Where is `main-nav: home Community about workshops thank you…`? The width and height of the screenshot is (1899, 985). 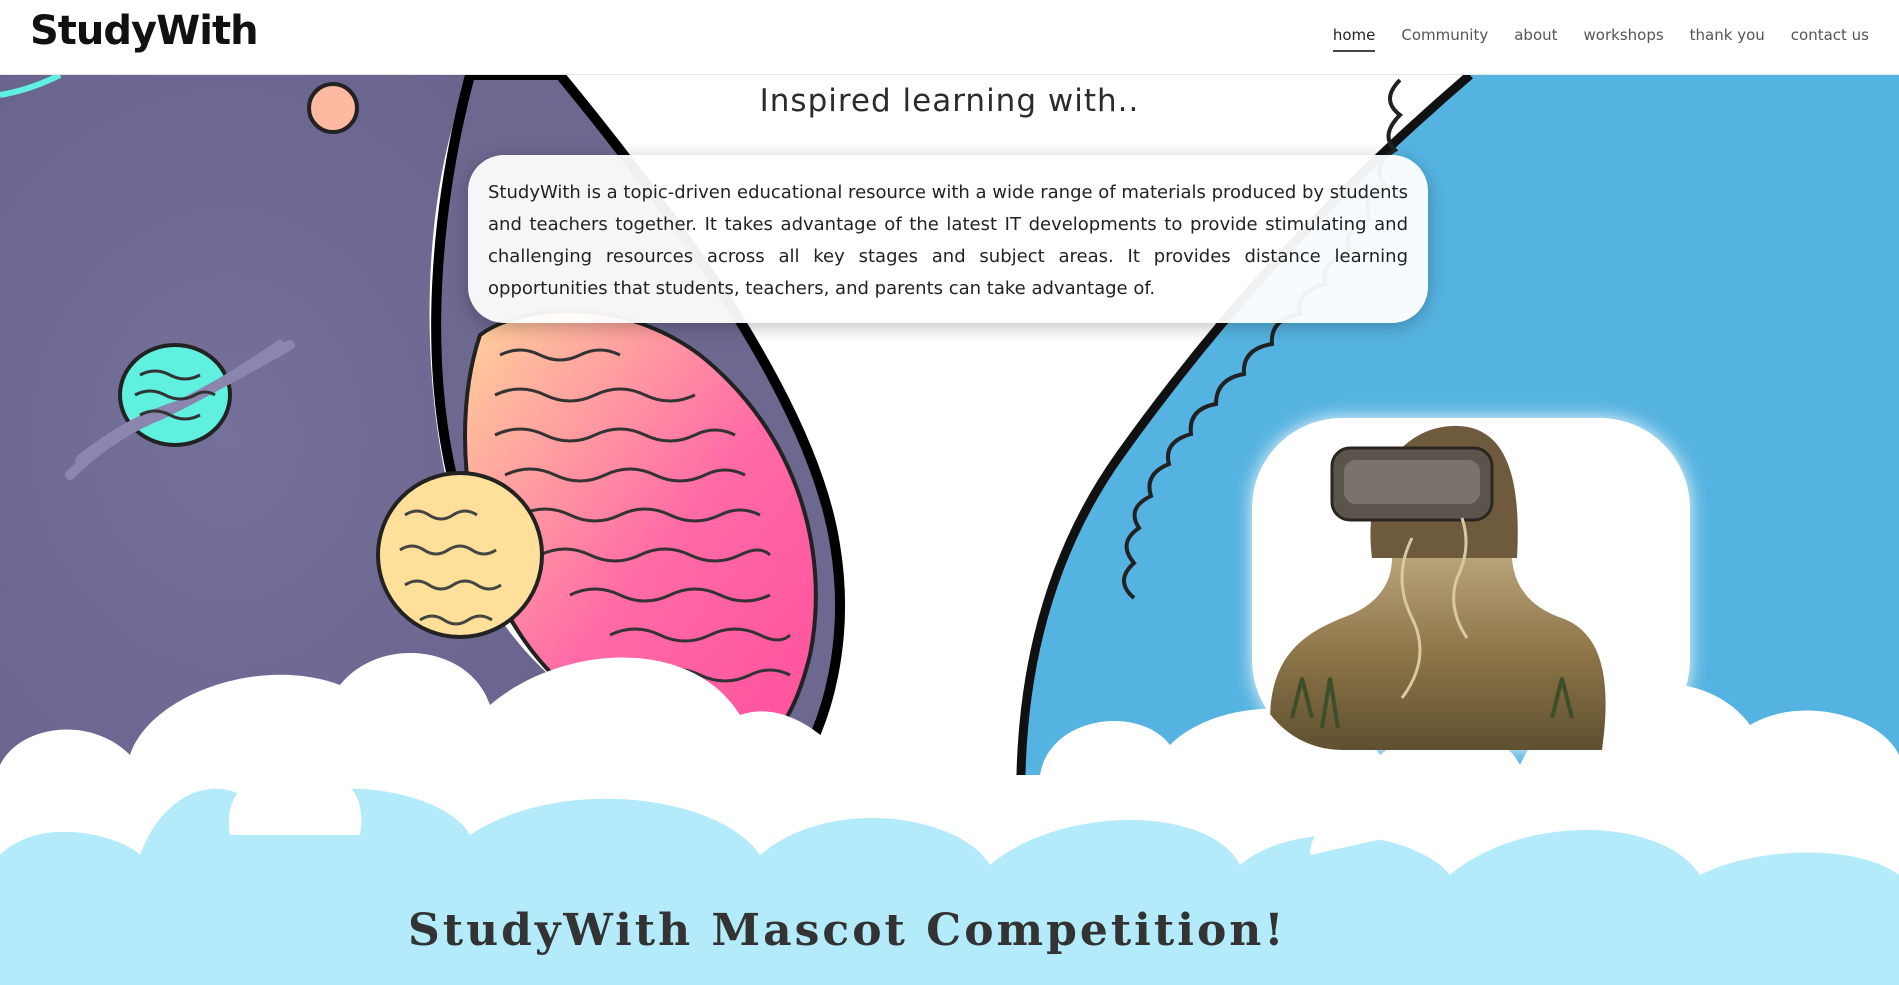 main-nav: home Community about workshops thank you… is located at coordinates (1600, 39).